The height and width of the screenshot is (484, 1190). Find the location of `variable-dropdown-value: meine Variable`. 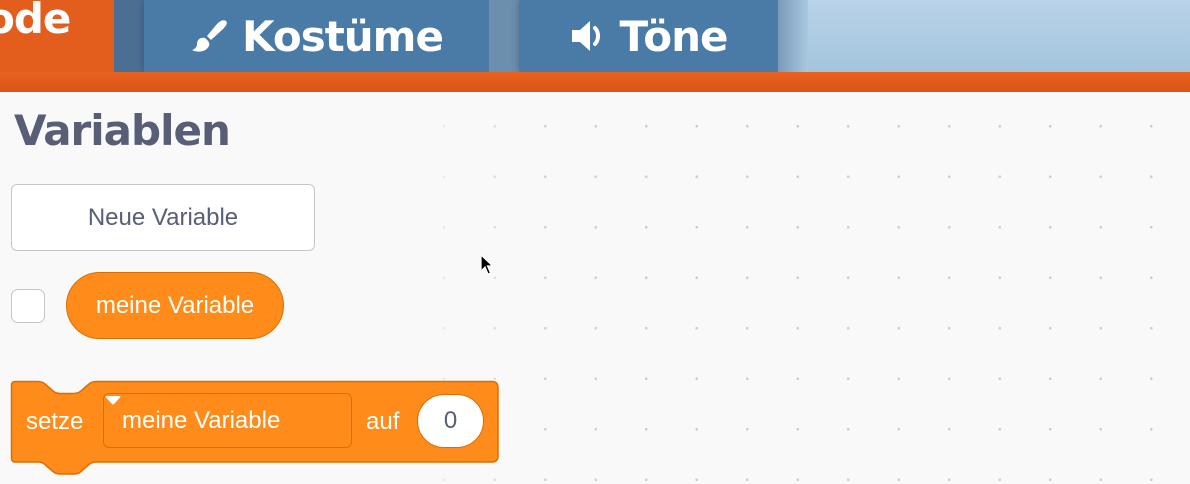

variable-dropdown-value: meine Variable is located at coordinates (201, 420).